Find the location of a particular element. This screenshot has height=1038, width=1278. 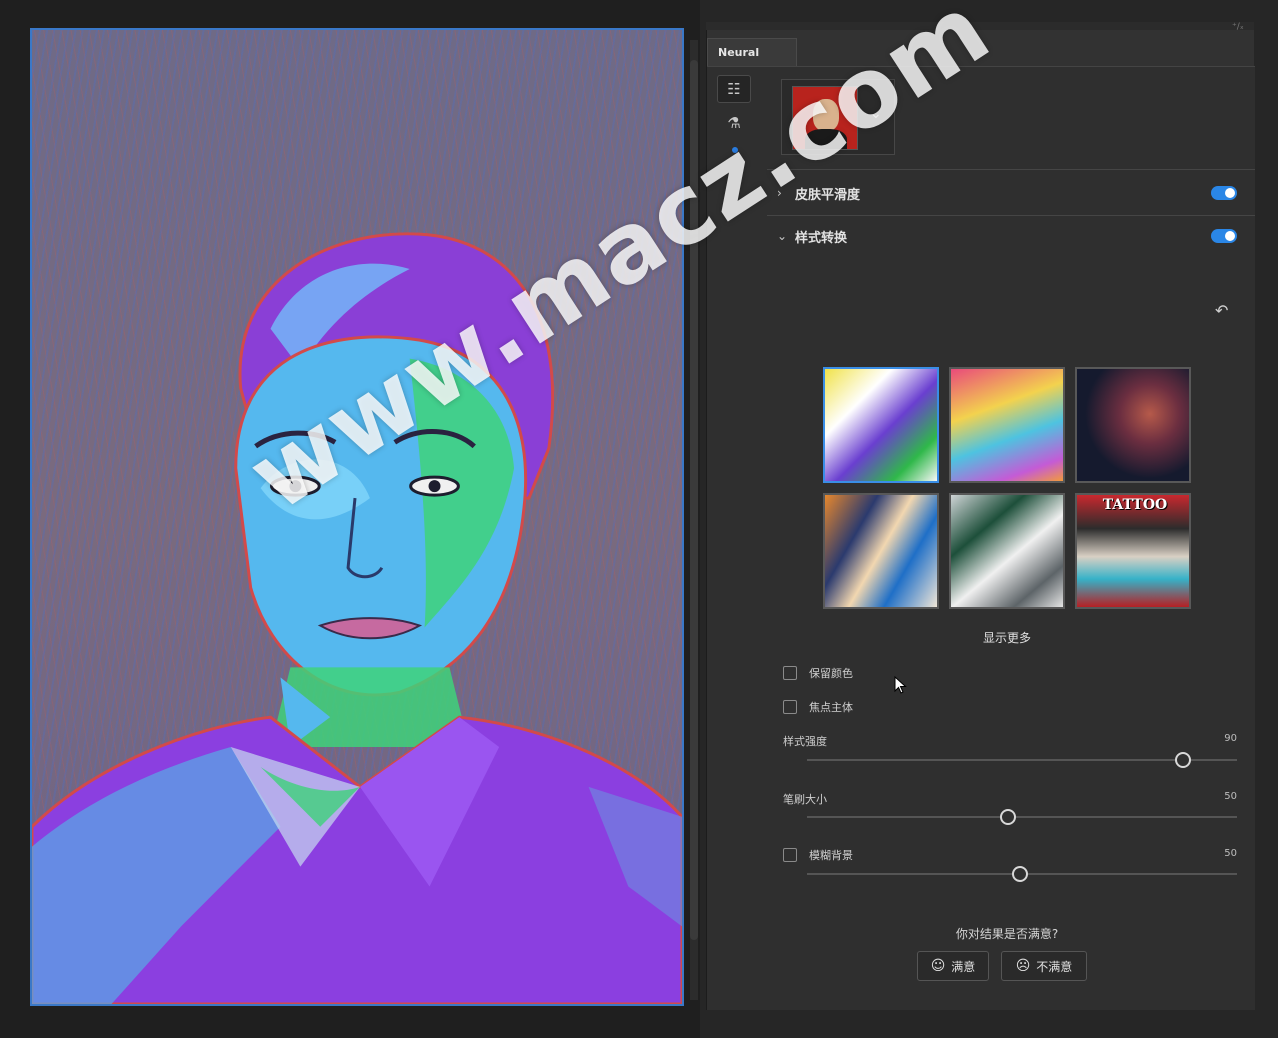

panel-toolbar: ☷ ⚗ is located at coordinates (735, 135).